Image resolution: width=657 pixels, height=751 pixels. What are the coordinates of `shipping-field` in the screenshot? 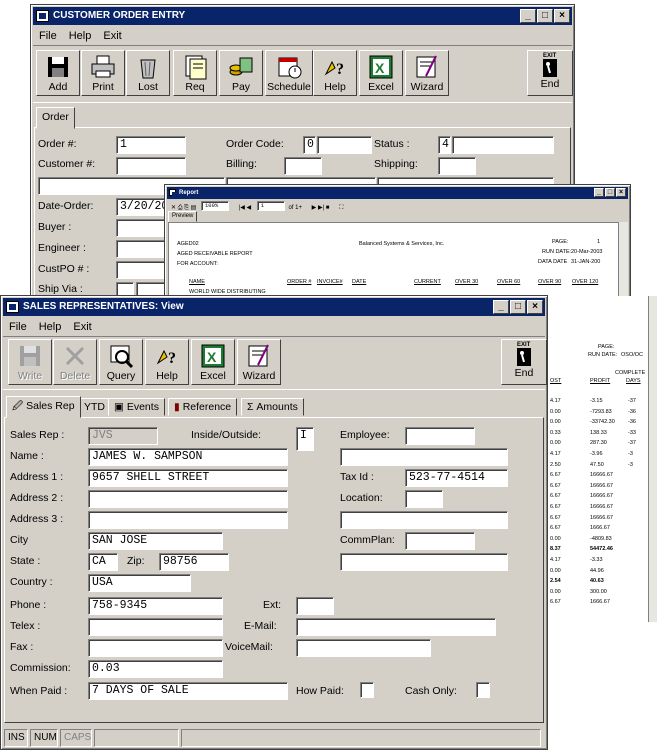 It's located at (457, 166).